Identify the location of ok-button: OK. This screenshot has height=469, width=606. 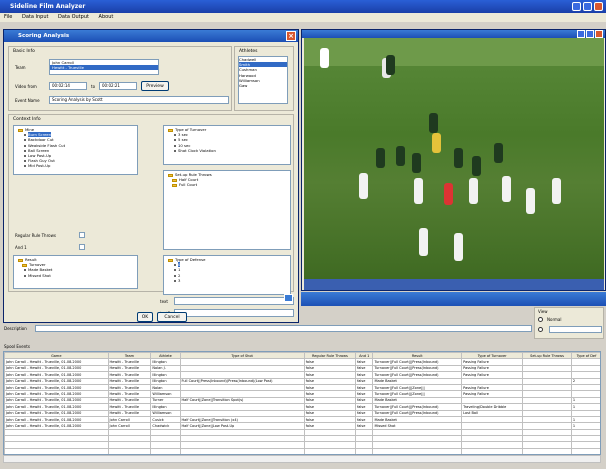
(145, 317).